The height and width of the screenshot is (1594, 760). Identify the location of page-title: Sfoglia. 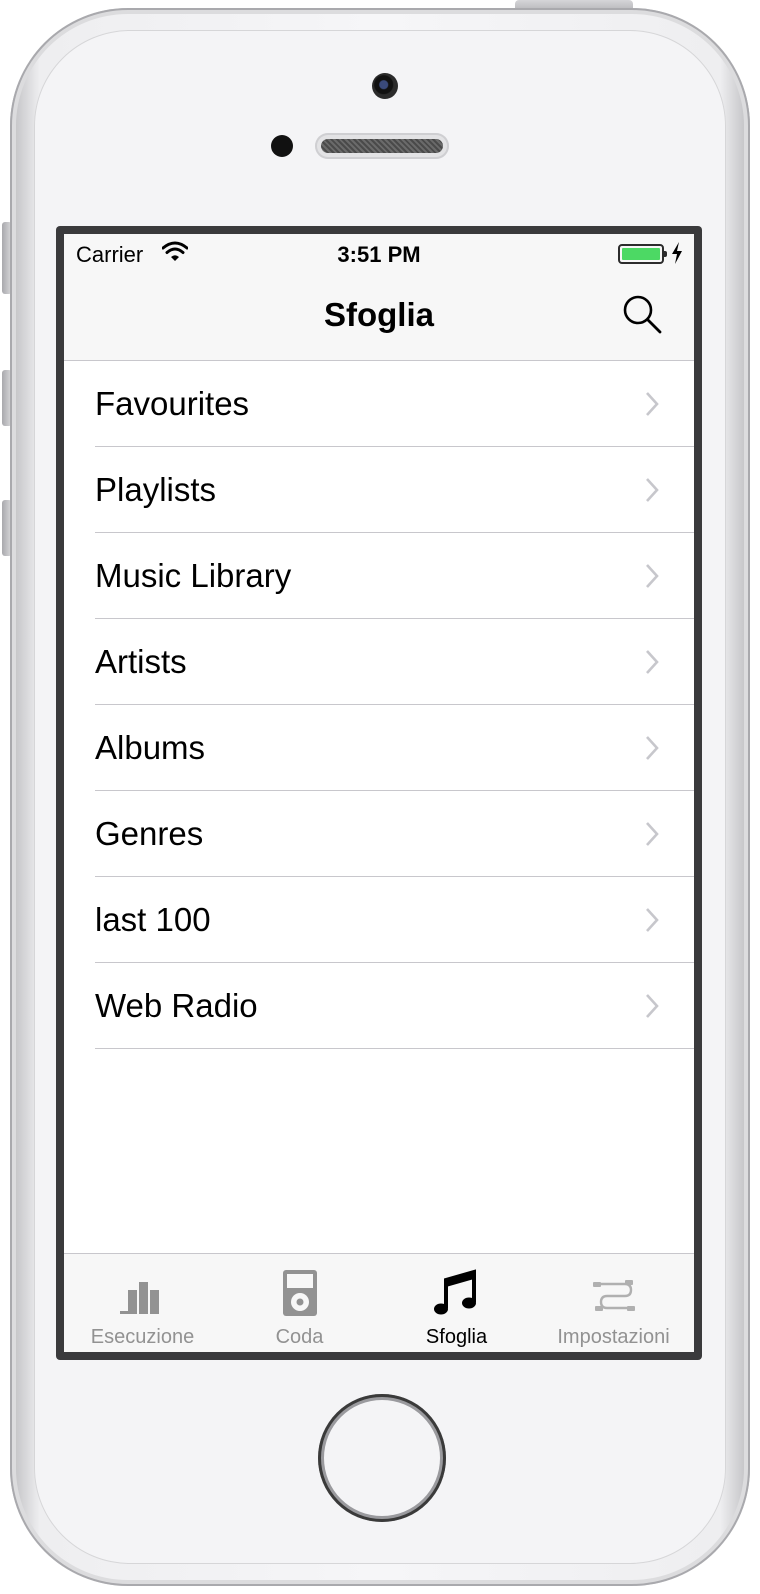
(378, 314).